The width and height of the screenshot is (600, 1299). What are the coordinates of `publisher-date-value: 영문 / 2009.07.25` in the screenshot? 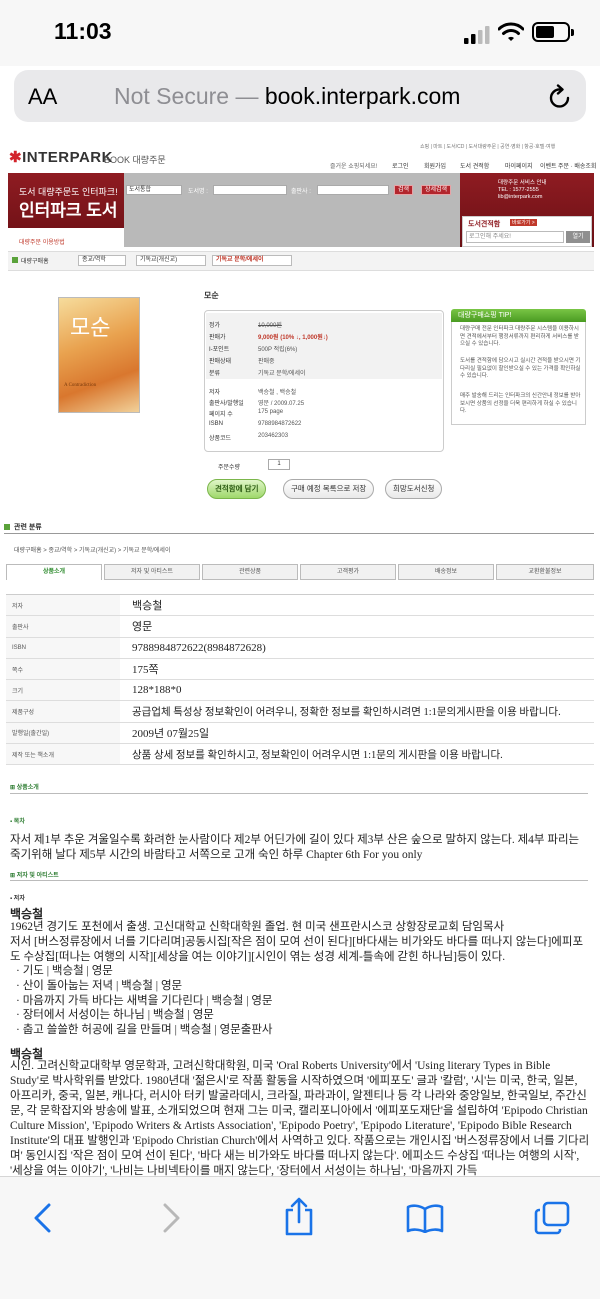 It's located at (281, 404).